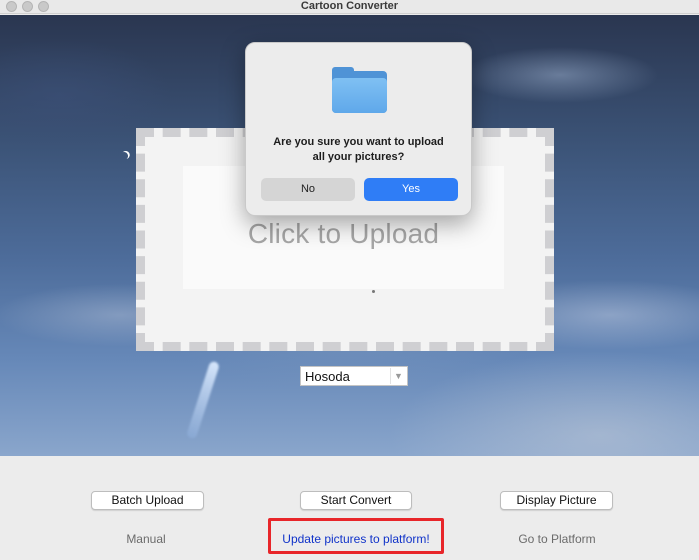 The image size is (699, 560). I want to click on upload-label: Click to Upload, so click(343, 234).